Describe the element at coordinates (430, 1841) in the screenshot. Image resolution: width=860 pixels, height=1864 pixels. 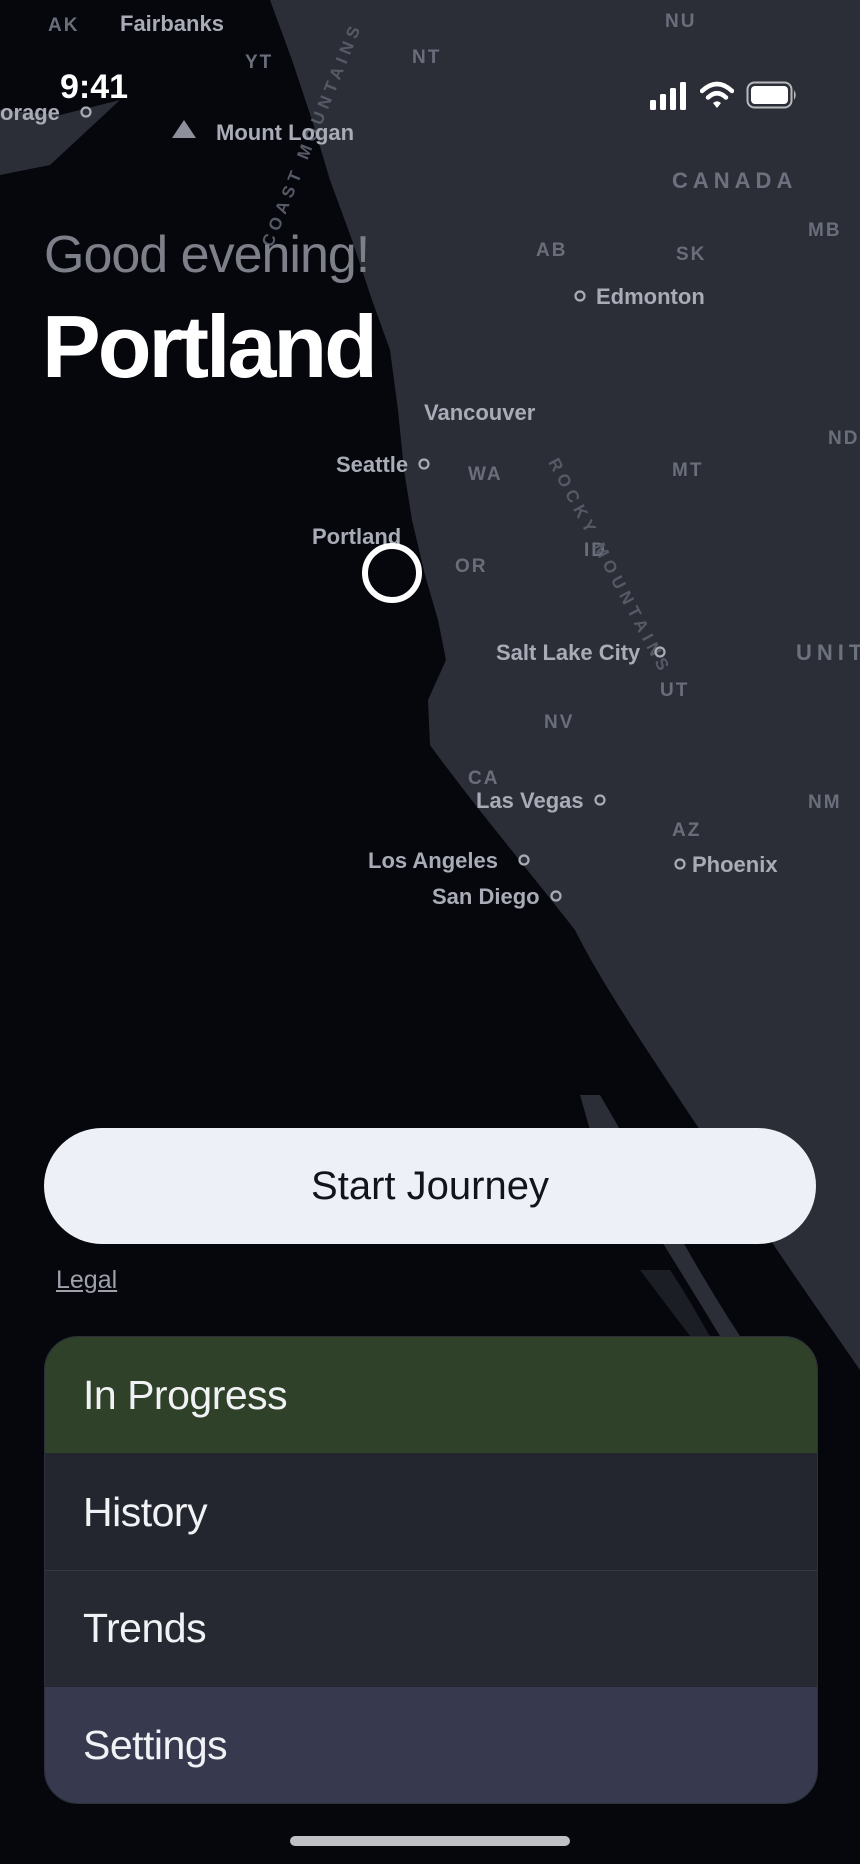
I see `home-indicator` at that location.